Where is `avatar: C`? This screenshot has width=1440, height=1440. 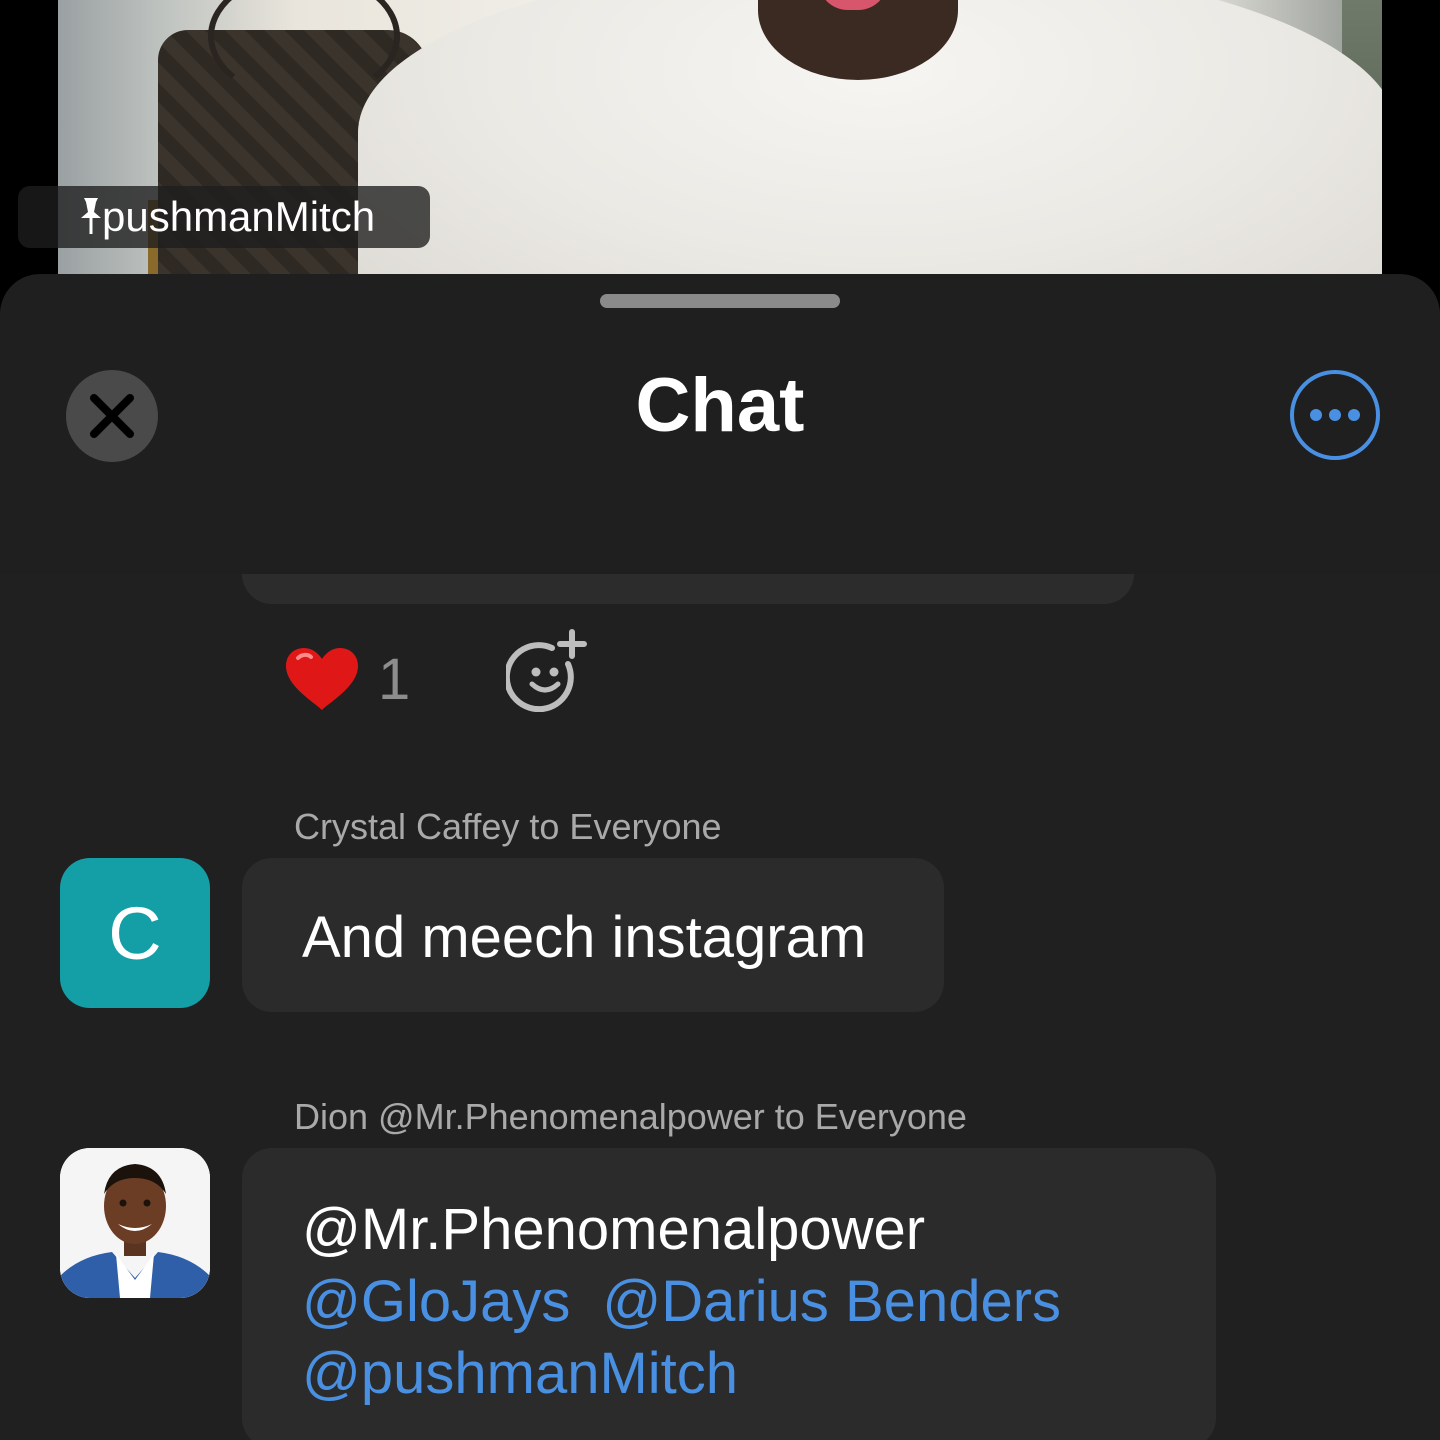
avatar: C is located at coordinates (135, 933).